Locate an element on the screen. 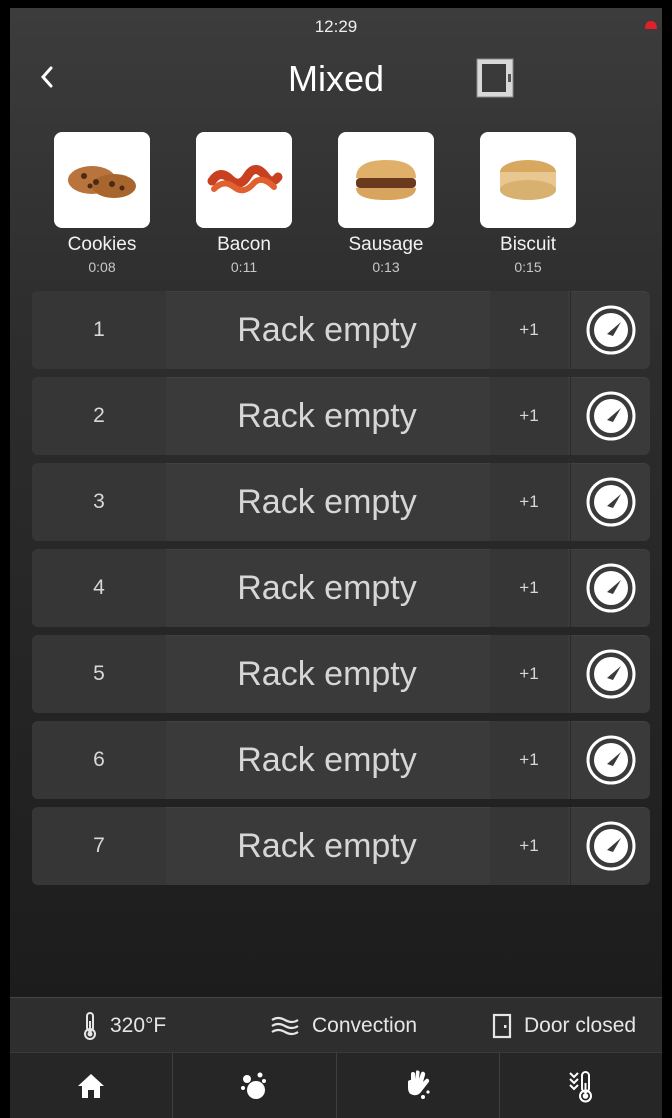 The width and height of the screenshot is (672, 1118). rack-row: 5 Rack empty +1 is located at coordinates (341, 674).